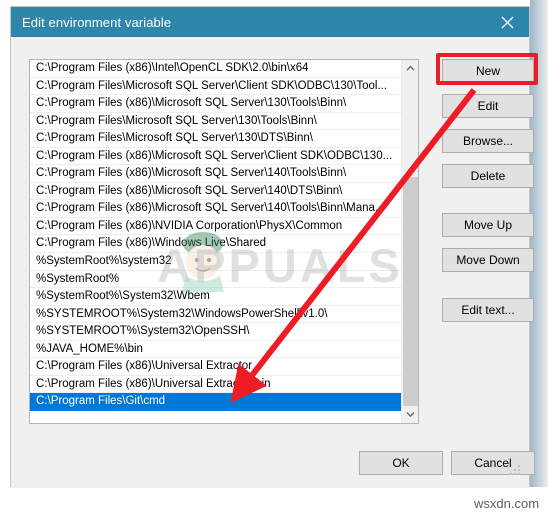  I want to click on scrollbar-thumb, so click(410, 291).